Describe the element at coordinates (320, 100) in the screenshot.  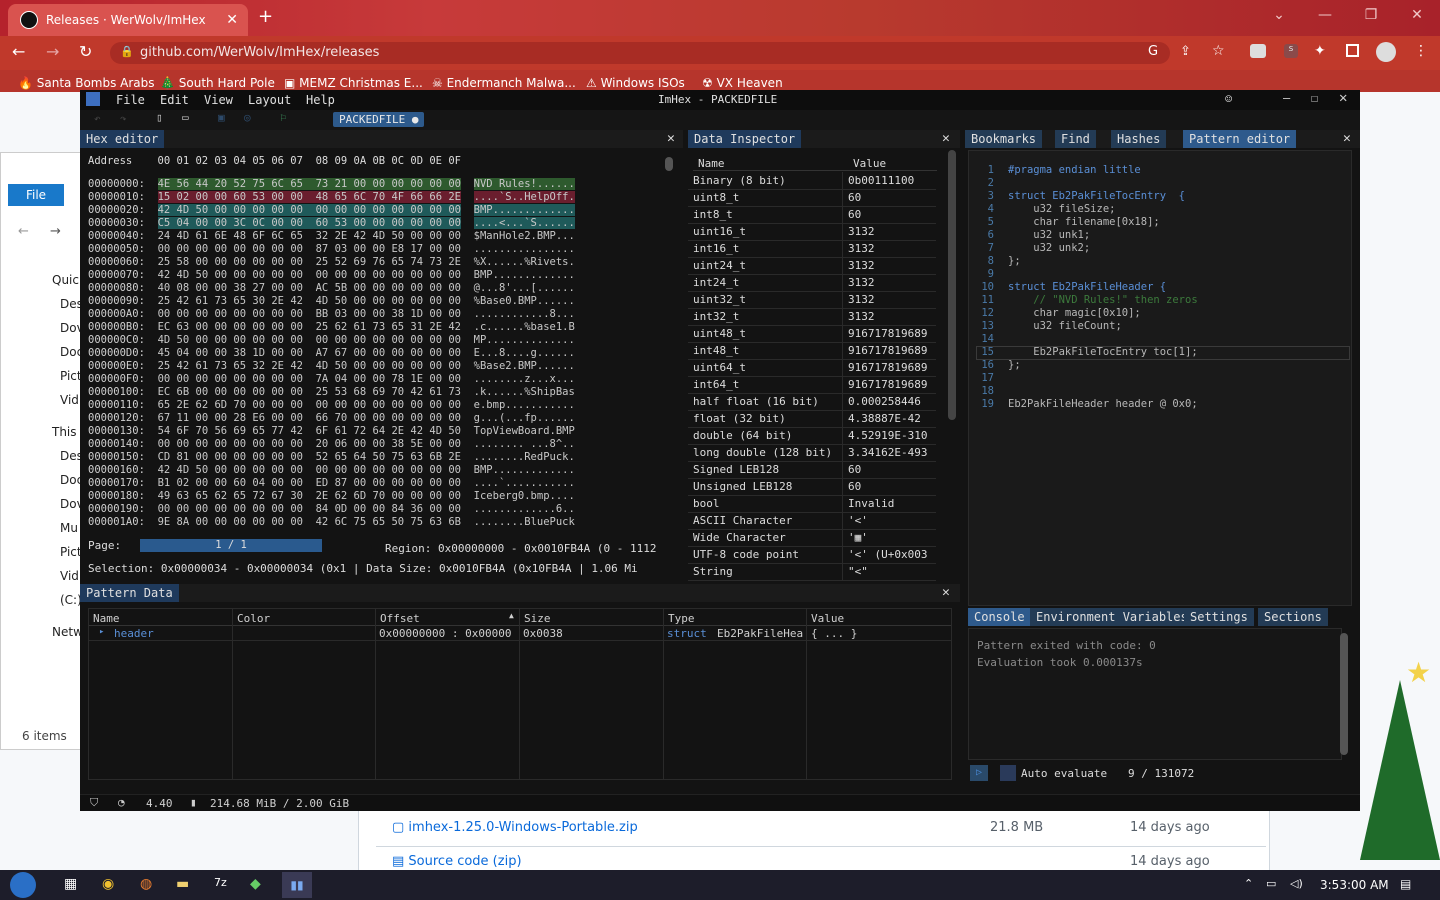
I see `menu-help: Help` at that location.